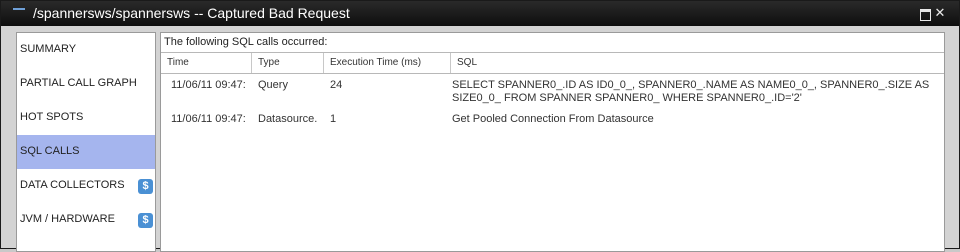 Image resolution: width=960 pixels, height=252 pixels. What do you see at coordinates (273, 85) in the screenshot?
I see `cell-type: Query` at bounding box center [273, 85].